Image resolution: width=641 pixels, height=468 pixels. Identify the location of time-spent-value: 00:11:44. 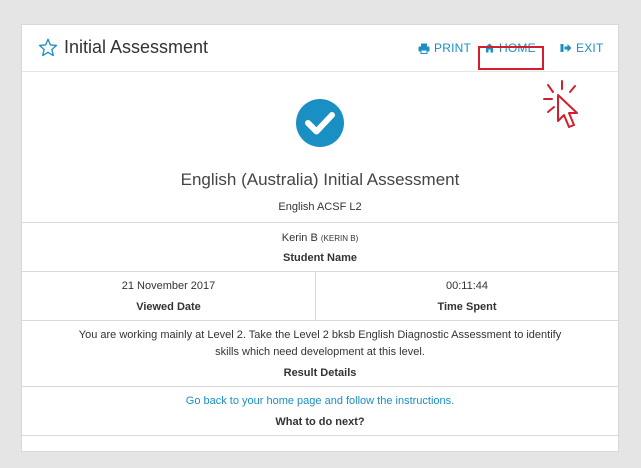
(466, 286).